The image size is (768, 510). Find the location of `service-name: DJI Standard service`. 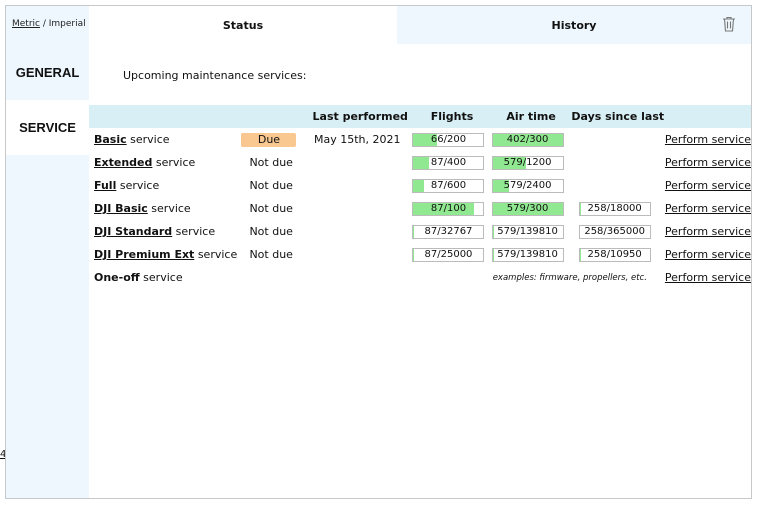

service-name: DJI Standard service is located at coordinates (165, 231).